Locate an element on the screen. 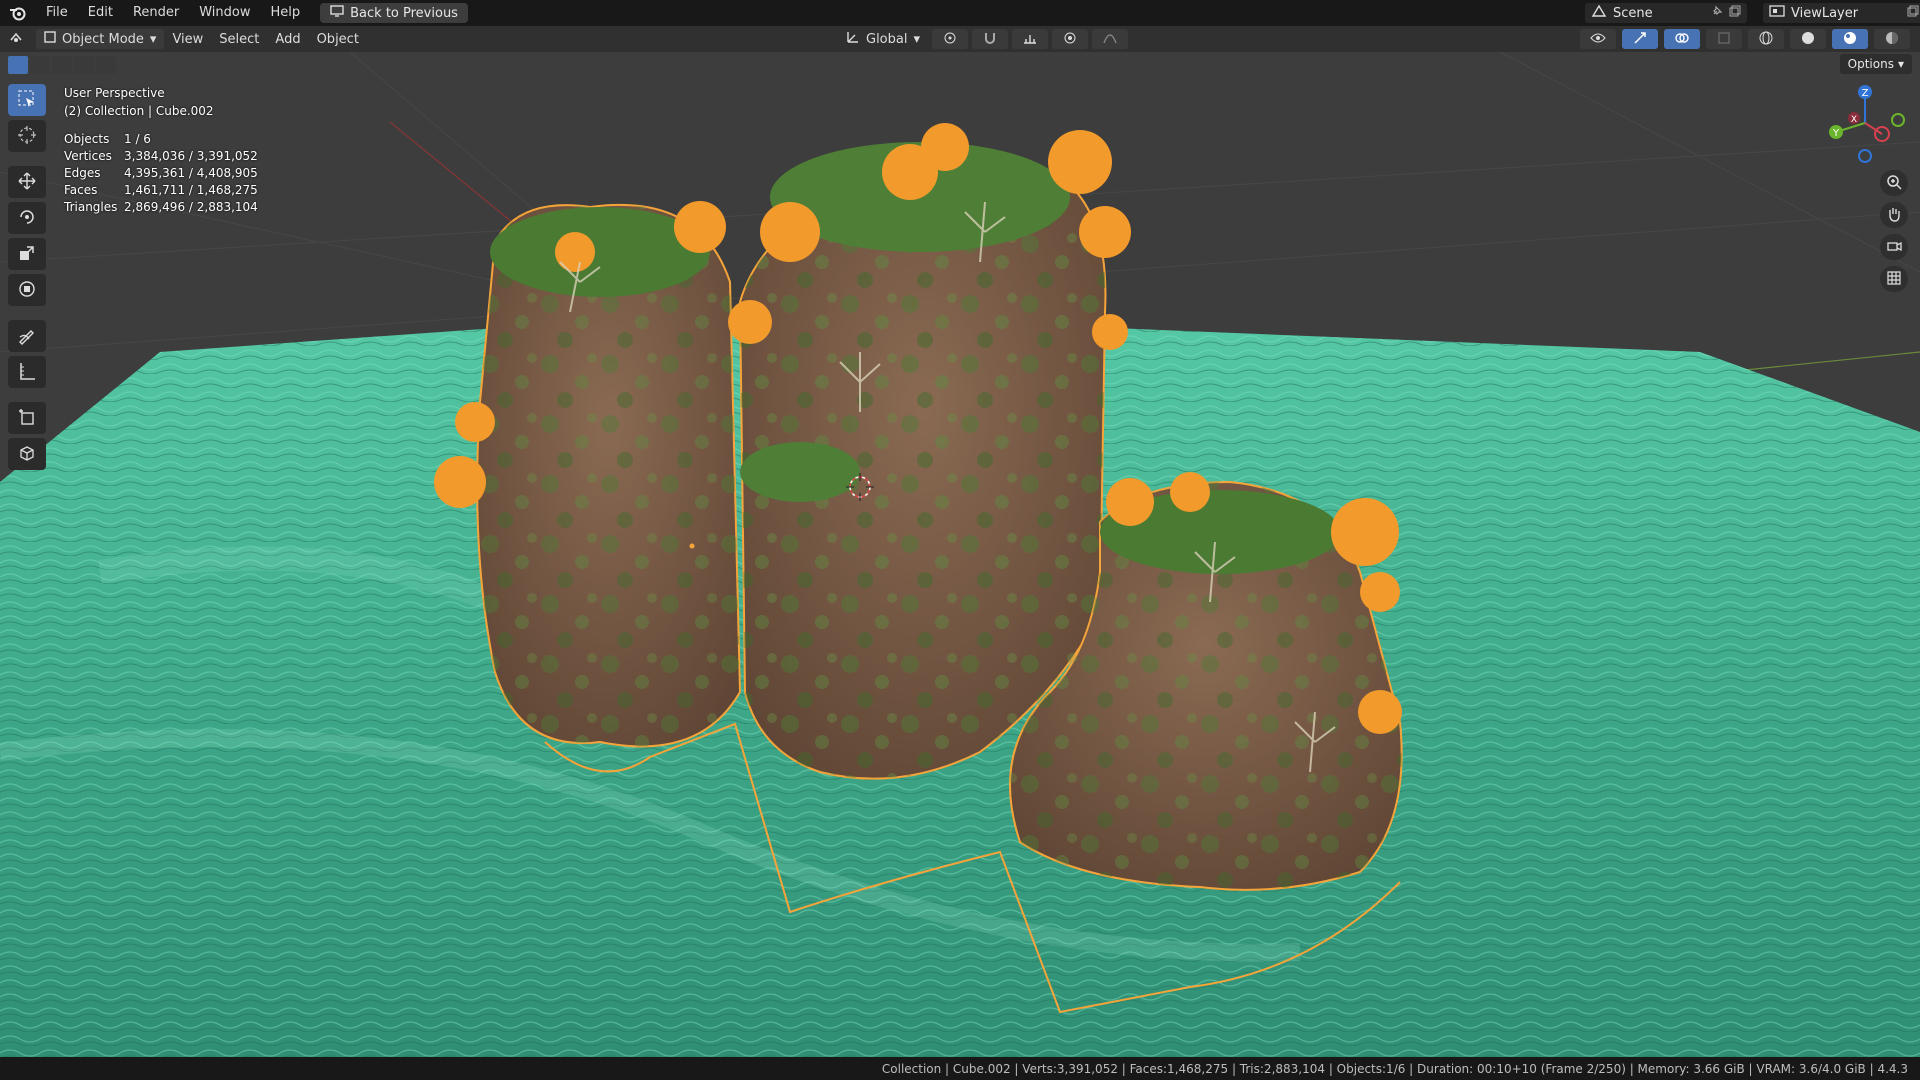 The width and height of the screenshot is (1920, 1080). scene-selector: Scene is located at coordinates (1666, 13).